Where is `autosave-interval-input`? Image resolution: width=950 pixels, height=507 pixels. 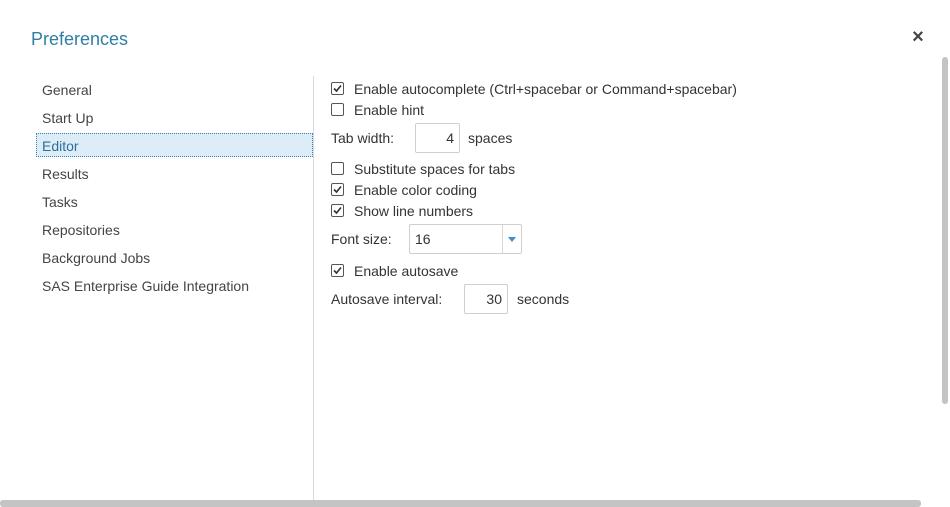 autosave-interval-input is located at coordinates (486, 299).